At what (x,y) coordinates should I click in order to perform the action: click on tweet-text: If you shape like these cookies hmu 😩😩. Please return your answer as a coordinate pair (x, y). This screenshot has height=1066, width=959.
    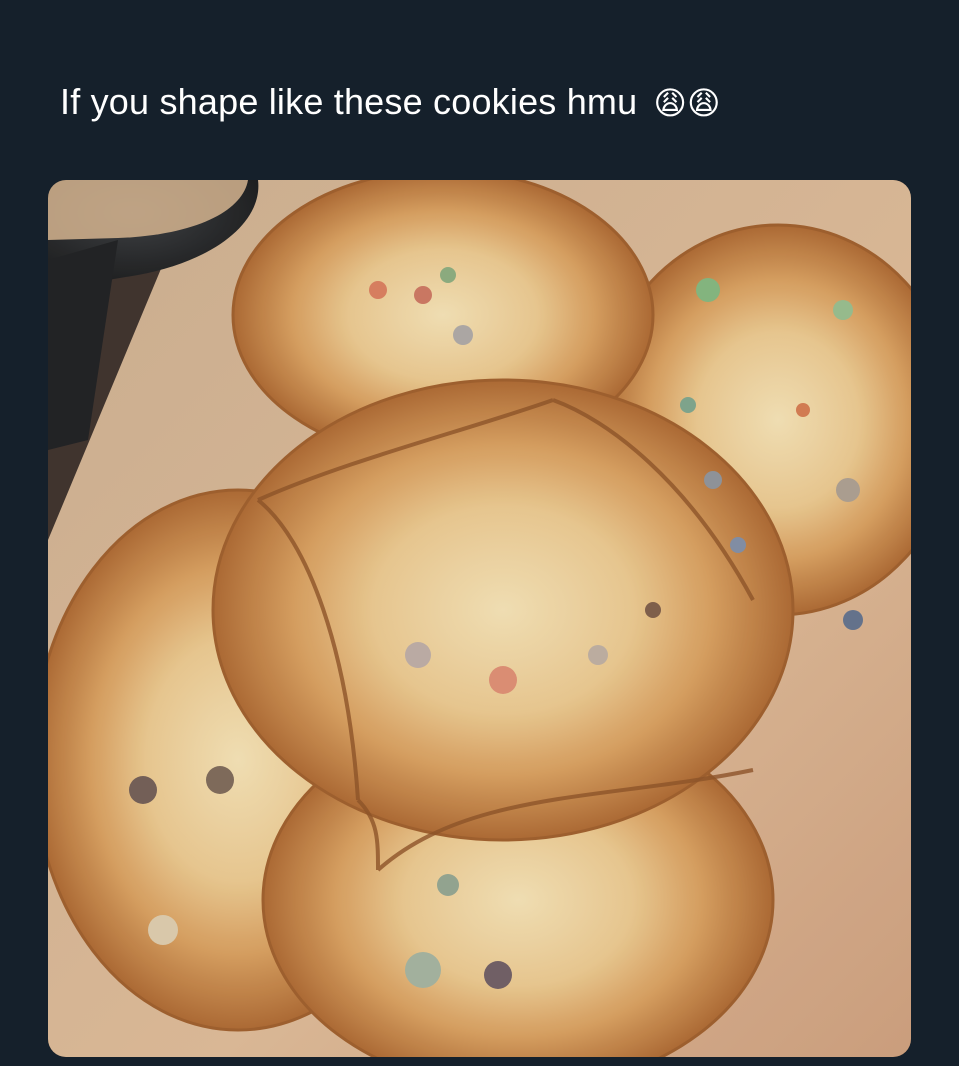
    Looking at the image, I should click on (390, 102).